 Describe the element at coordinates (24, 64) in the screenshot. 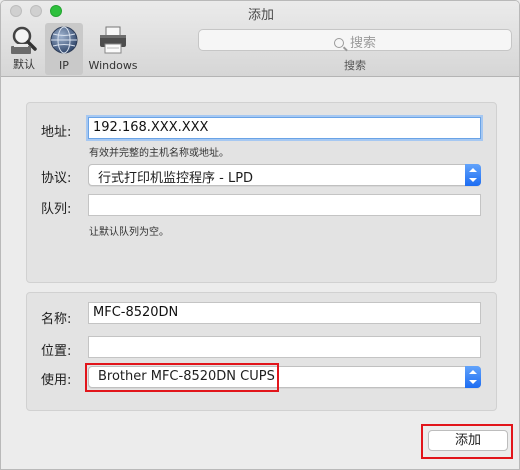

I see `toolbar-default-label: 默认` at that location.